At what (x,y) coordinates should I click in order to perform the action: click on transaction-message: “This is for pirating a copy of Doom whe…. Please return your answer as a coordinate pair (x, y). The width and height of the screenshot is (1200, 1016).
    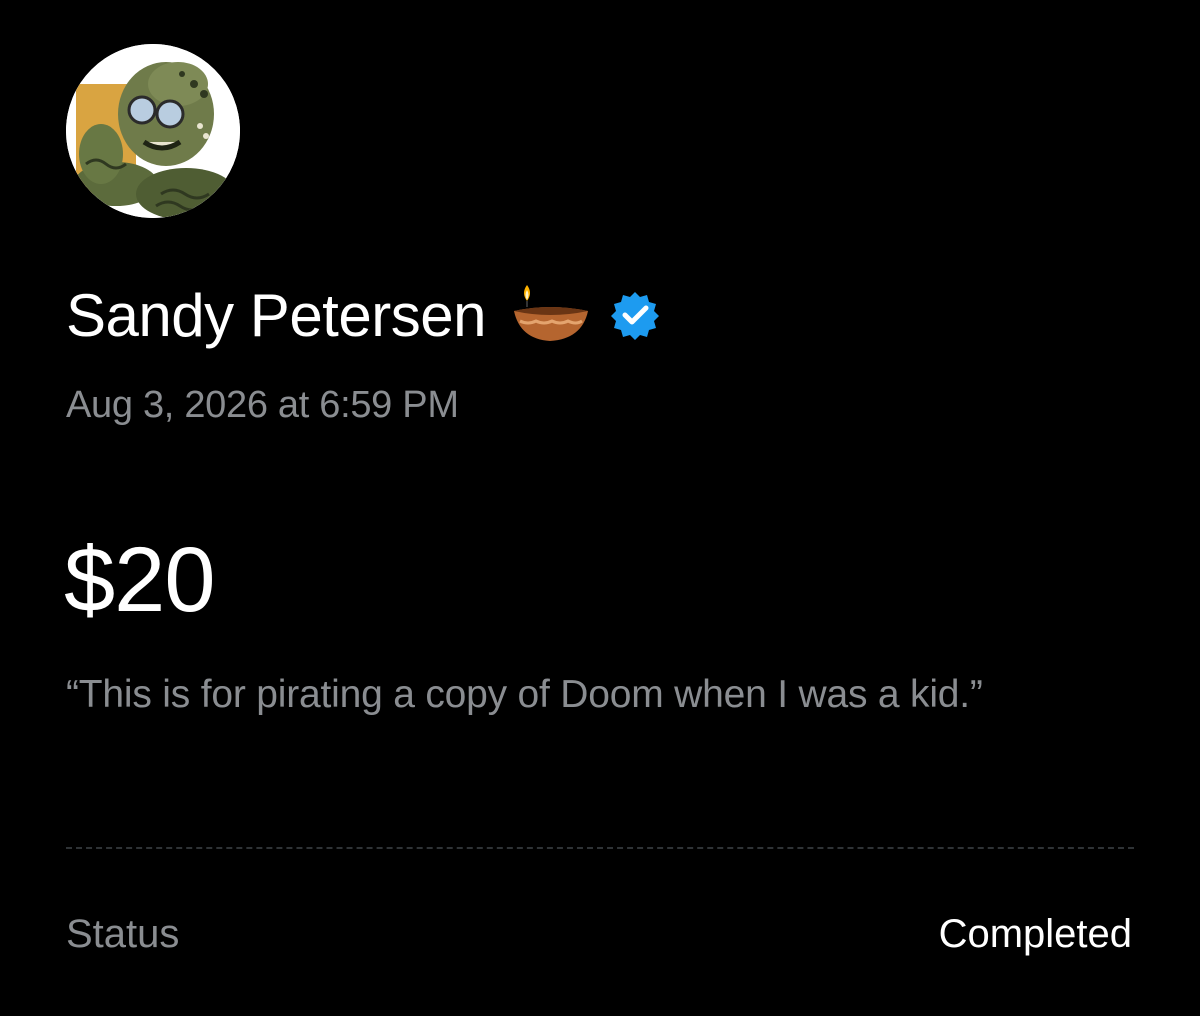
    Looking at the image, I should click on (524, 694).